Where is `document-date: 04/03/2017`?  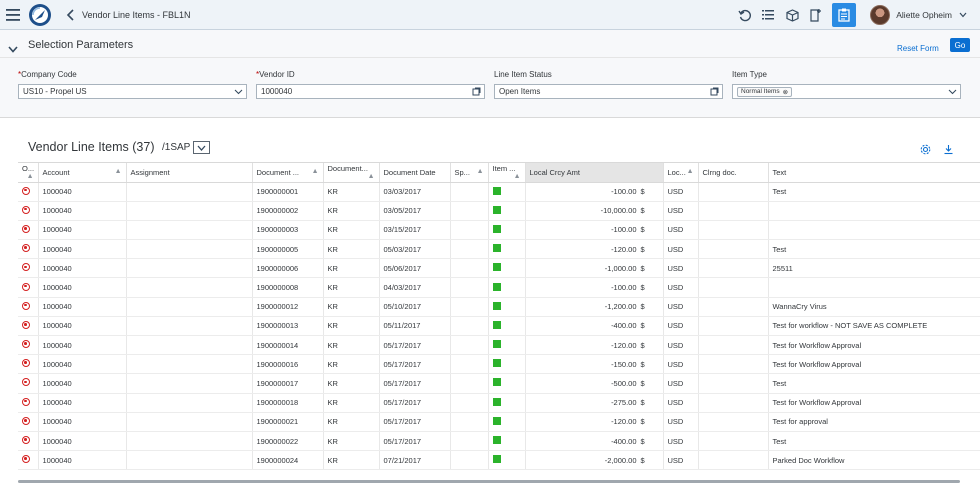
document-date: 04/03/2017 is located at coordinates (402, 288).